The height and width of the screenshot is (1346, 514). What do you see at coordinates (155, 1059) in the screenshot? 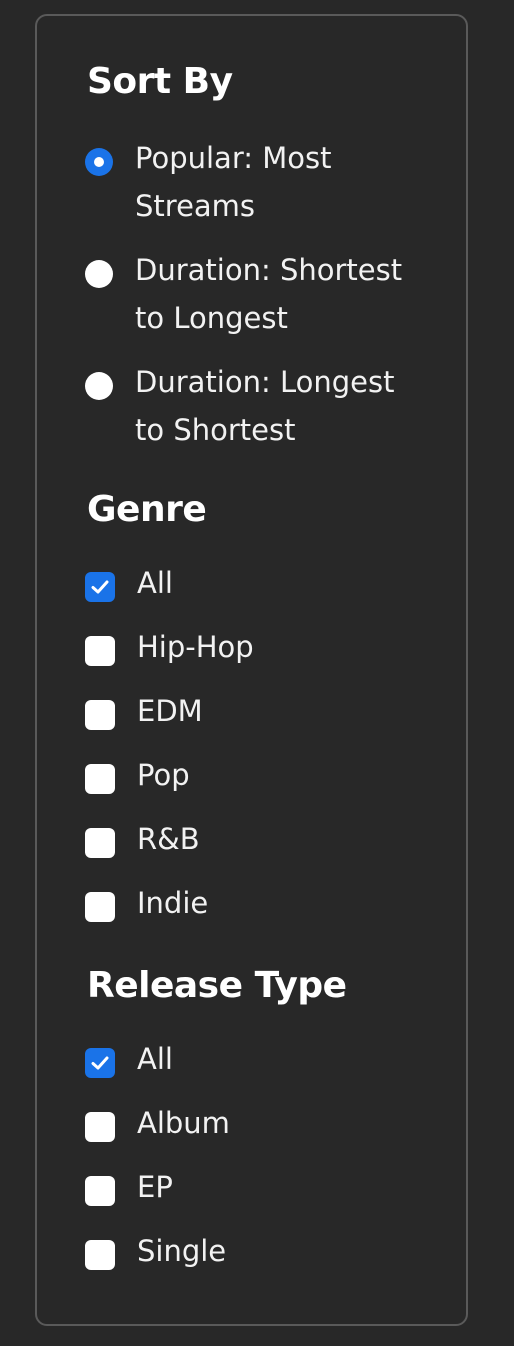
I see `release-option-label: All` at bounding box center [155, 1059].